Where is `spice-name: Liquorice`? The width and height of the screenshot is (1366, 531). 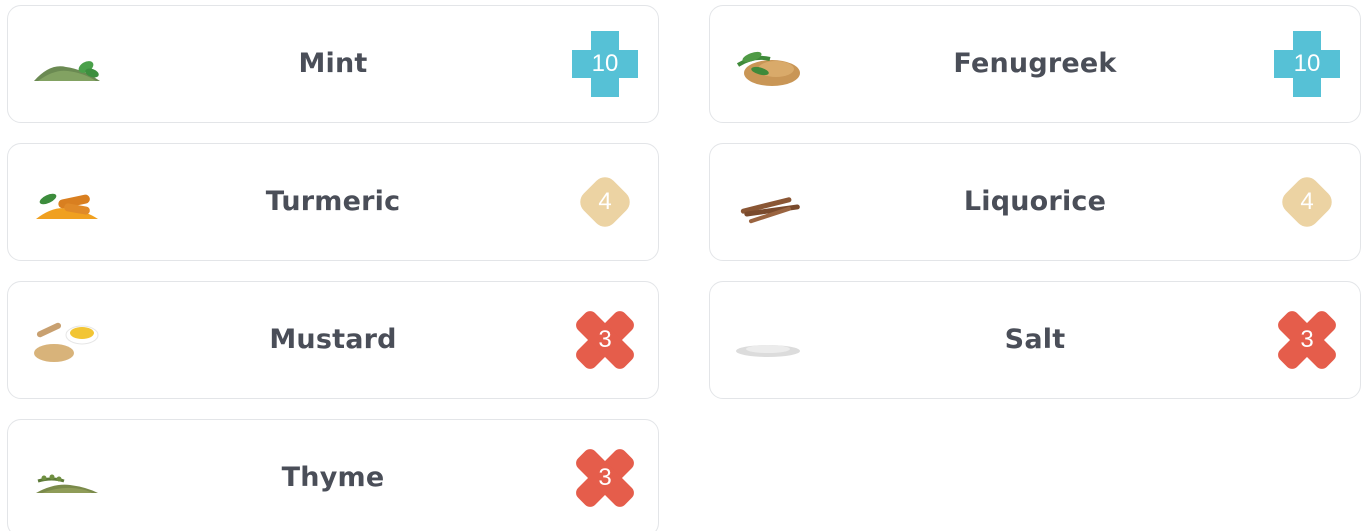 spice-name: Liquorice is located at coordinates (1035, 201).